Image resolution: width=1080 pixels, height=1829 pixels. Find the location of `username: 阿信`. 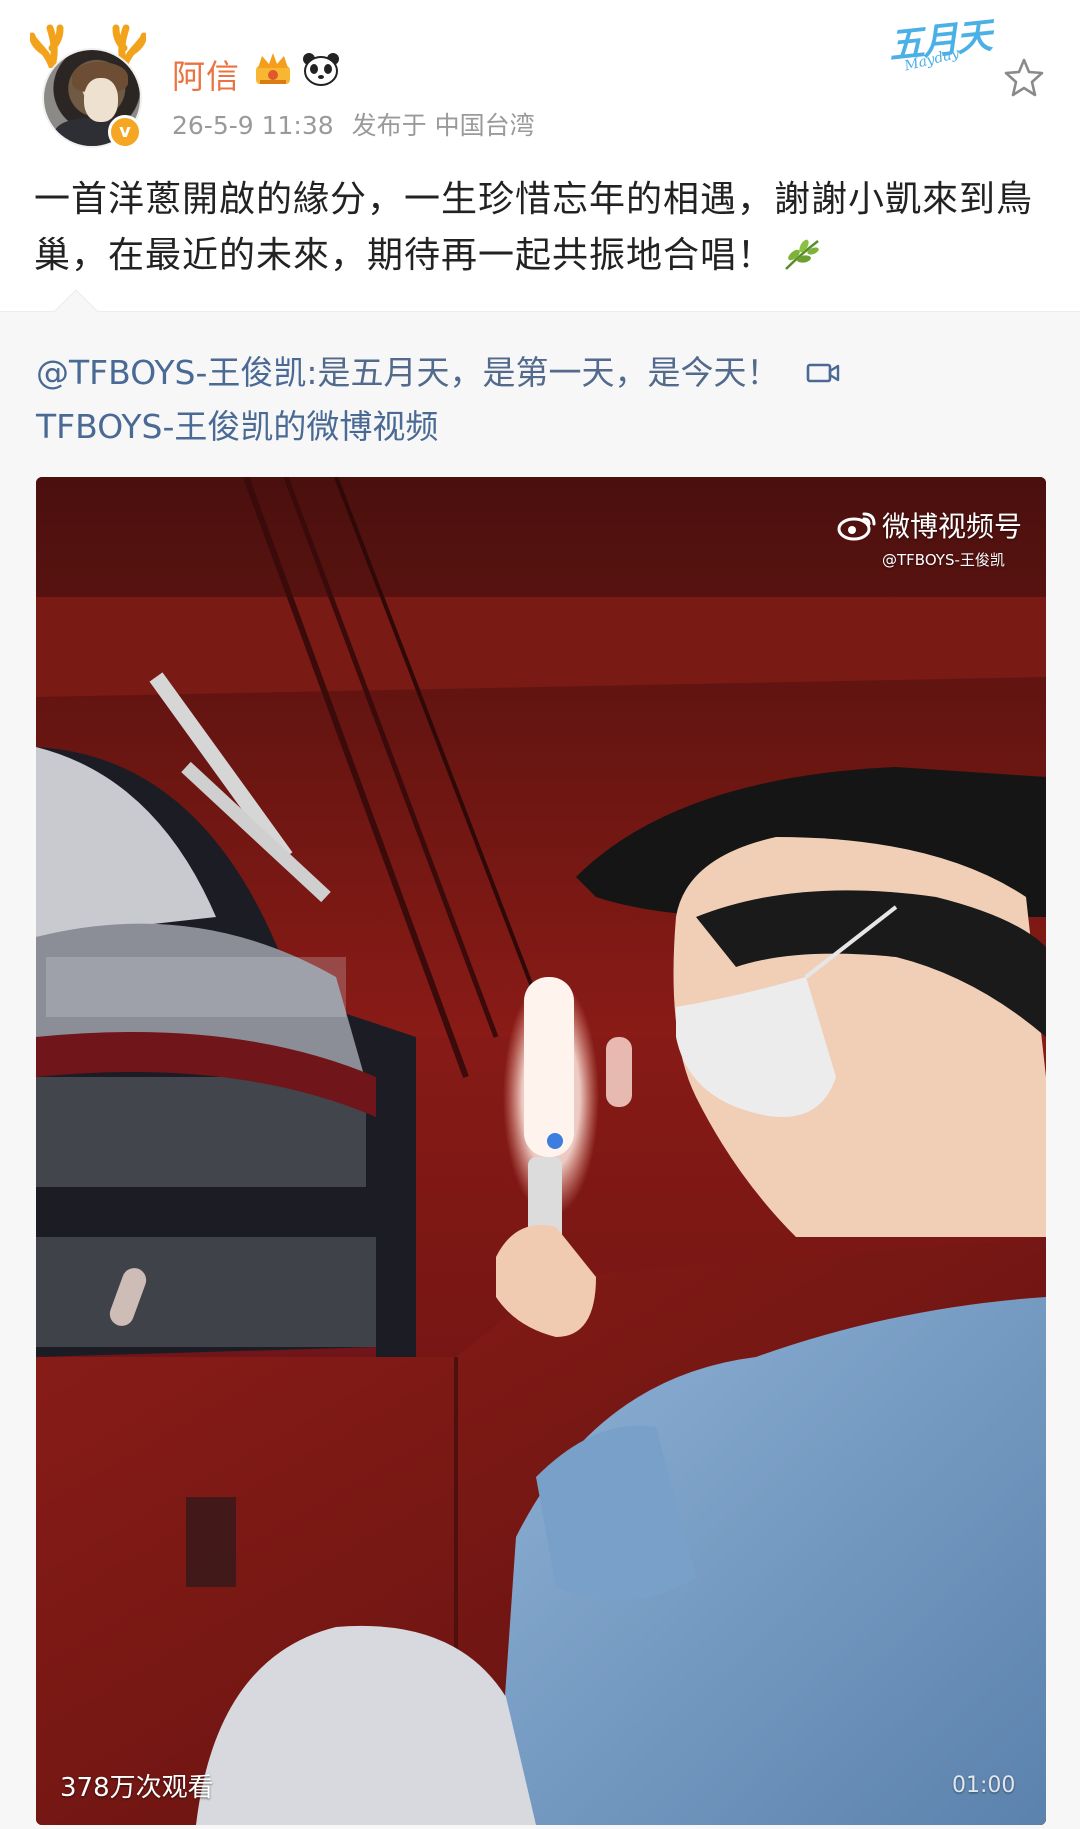

username: 阿信 is located at coordinates (206, 74).